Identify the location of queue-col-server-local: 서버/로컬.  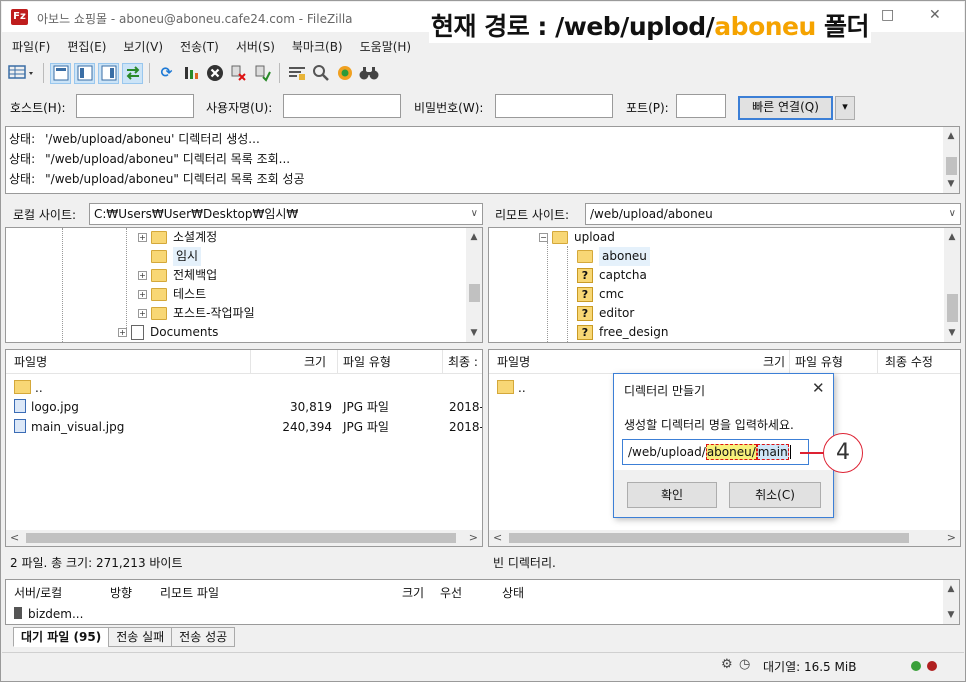
(38, 592).